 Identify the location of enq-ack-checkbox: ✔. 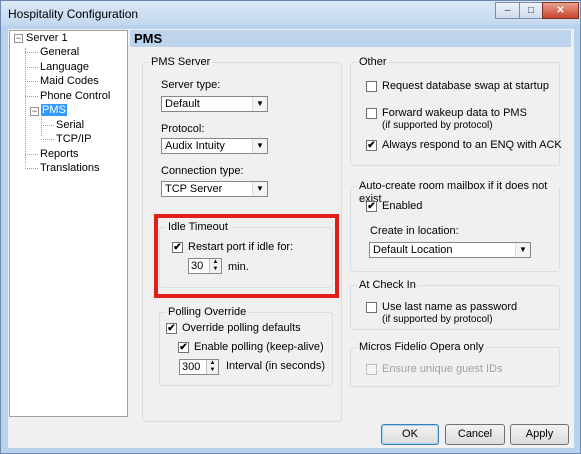
(371, 145).